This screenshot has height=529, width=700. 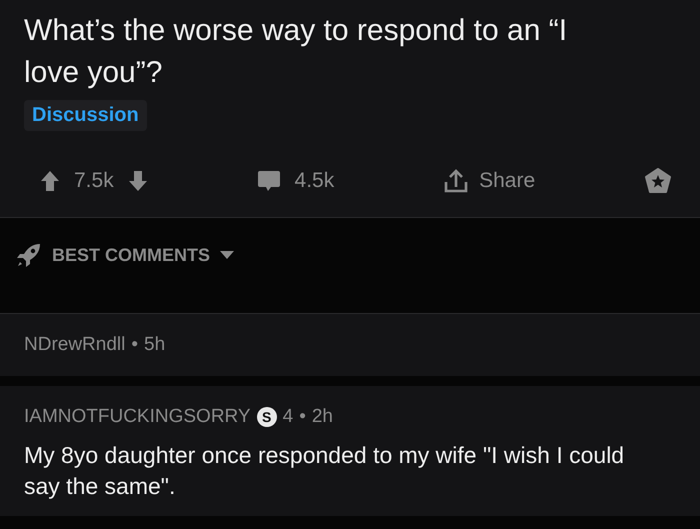 I want to click on post-title: What’s the worse way to respond to an “I love you”?, so click(x=295, y=52).